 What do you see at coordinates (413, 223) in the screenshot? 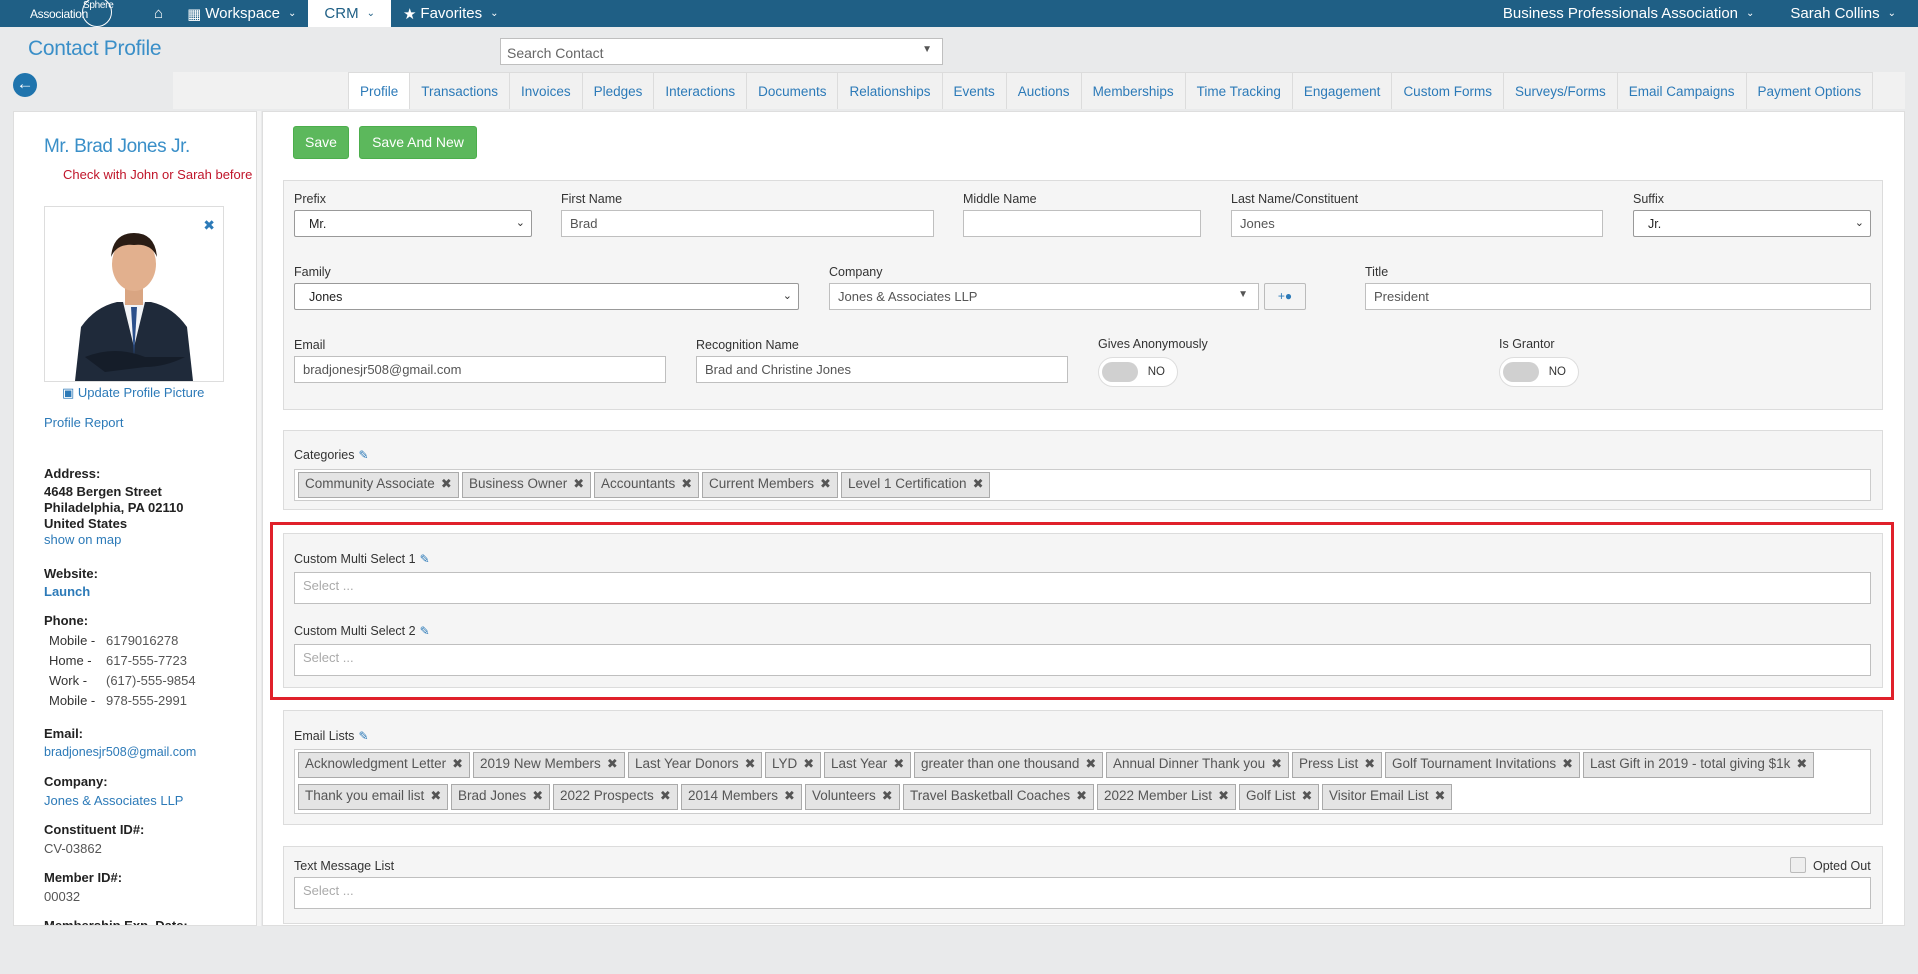
I see `prefix-select: Mr. ⌄` at bounding box center [413, 223].